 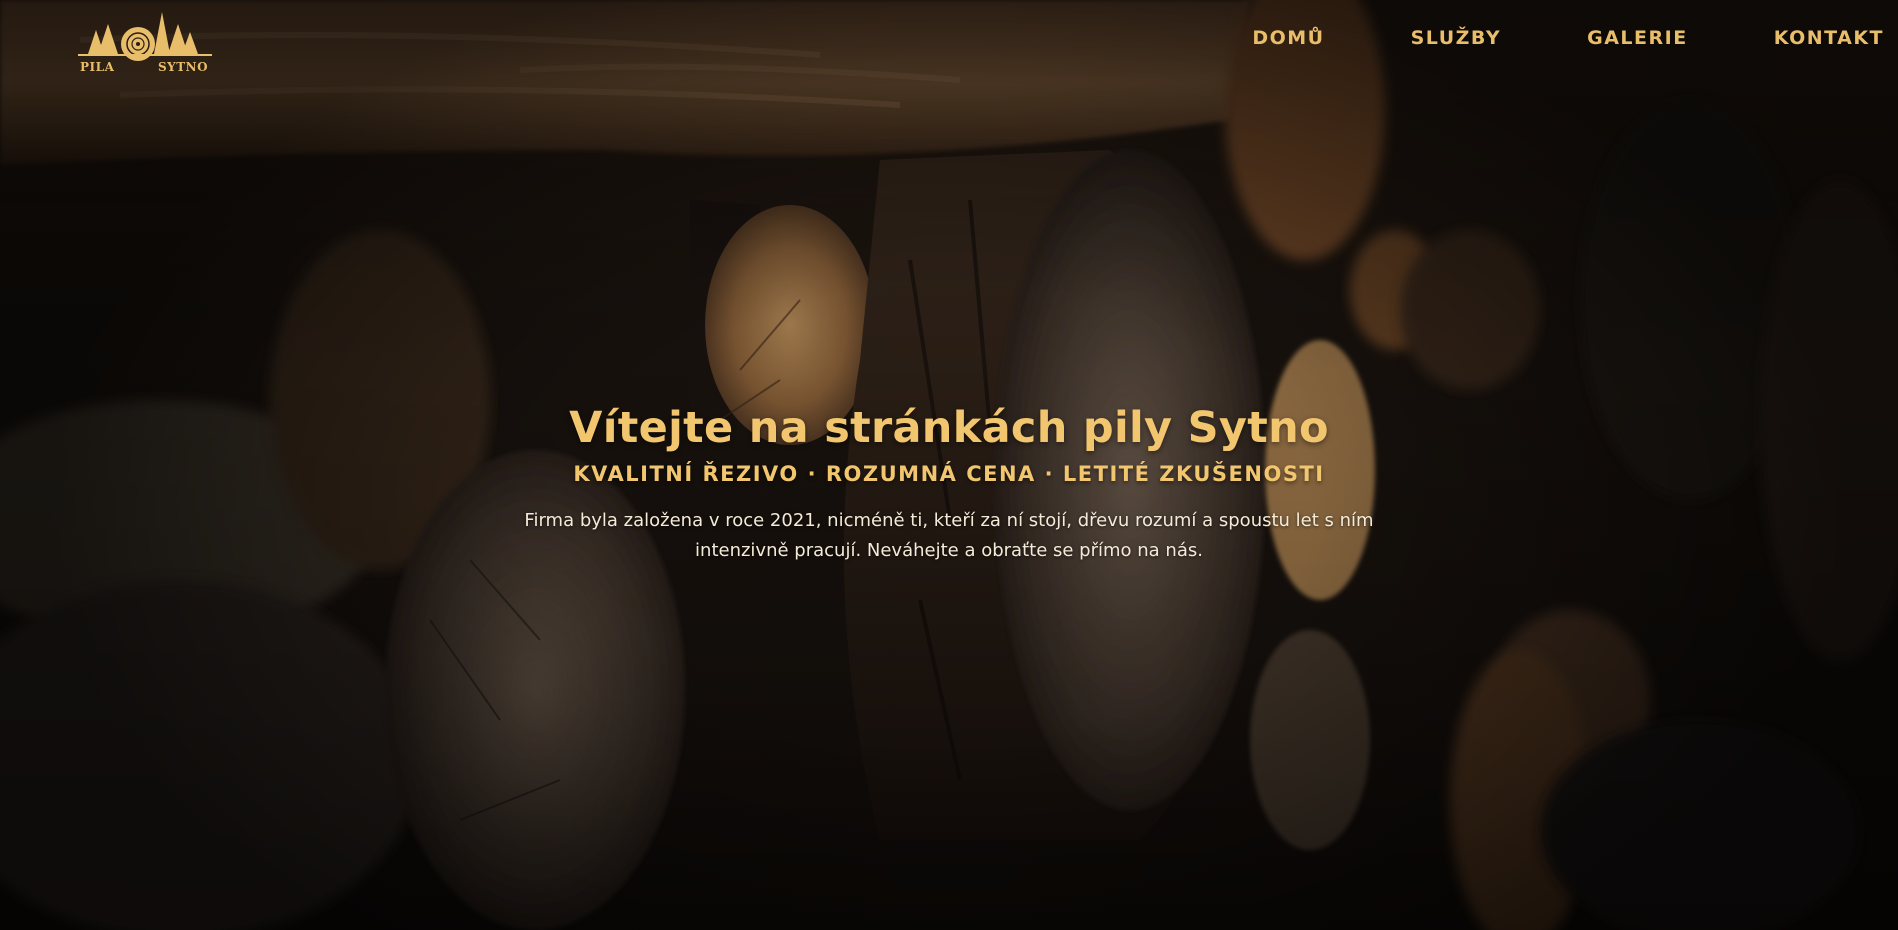 What do you see at coordinates (1637, 38) in the screenshot?
I see `nav-item-gallery: GALERIE` at bounding box center [1637, 38].